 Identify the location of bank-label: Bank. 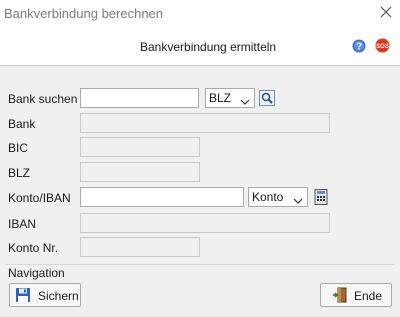
(22, 124).